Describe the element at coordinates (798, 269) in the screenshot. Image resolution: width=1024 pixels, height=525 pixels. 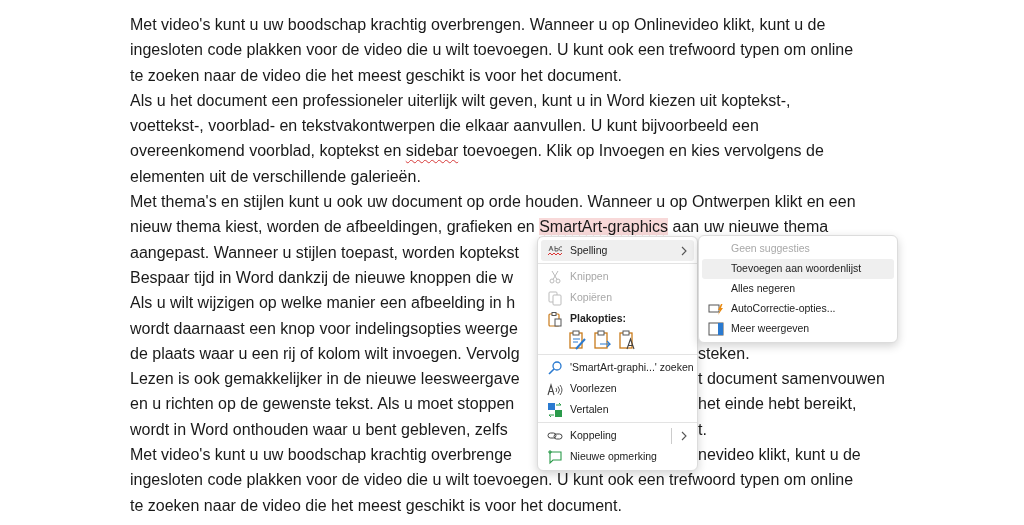
I see `menu-item: Toevoegen aan woordenlijst` at that location.